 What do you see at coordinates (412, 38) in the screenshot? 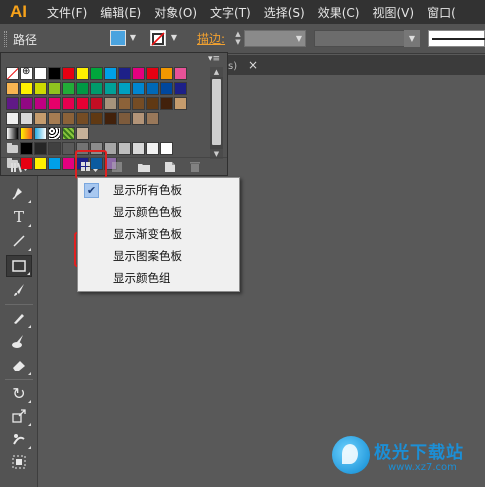
I see `profile-dropdown-icon: ▼` at bounding box center [412, 38].